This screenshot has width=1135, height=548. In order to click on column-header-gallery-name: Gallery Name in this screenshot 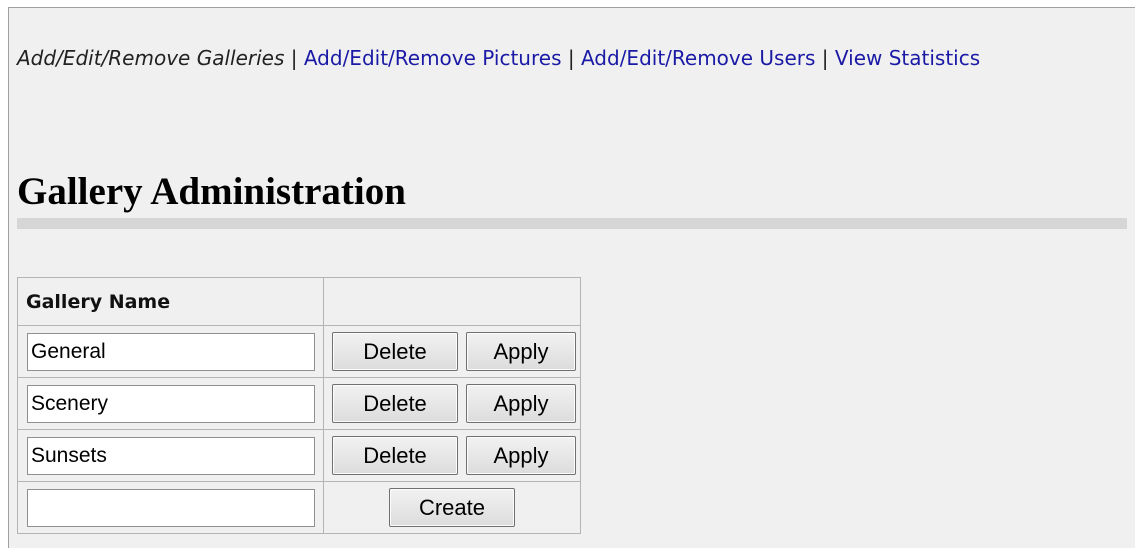, I will do `click(170, 301)`.